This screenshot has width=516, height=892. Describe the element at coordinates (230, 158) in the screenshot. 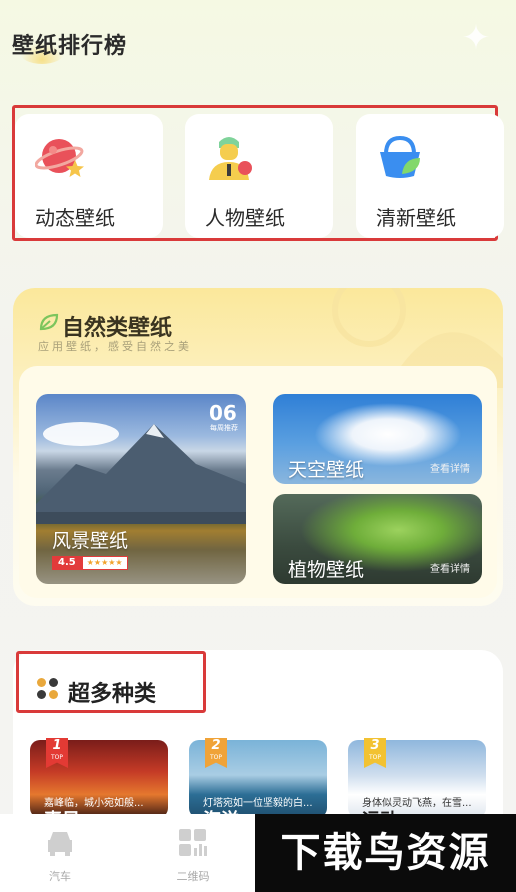

I see `person-icon` at that location.